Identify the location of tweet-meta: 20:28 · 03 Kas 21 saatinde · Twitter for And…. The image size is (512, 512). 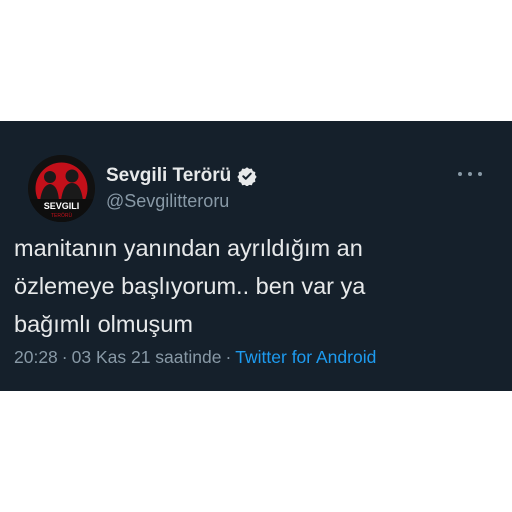
(195, 357).